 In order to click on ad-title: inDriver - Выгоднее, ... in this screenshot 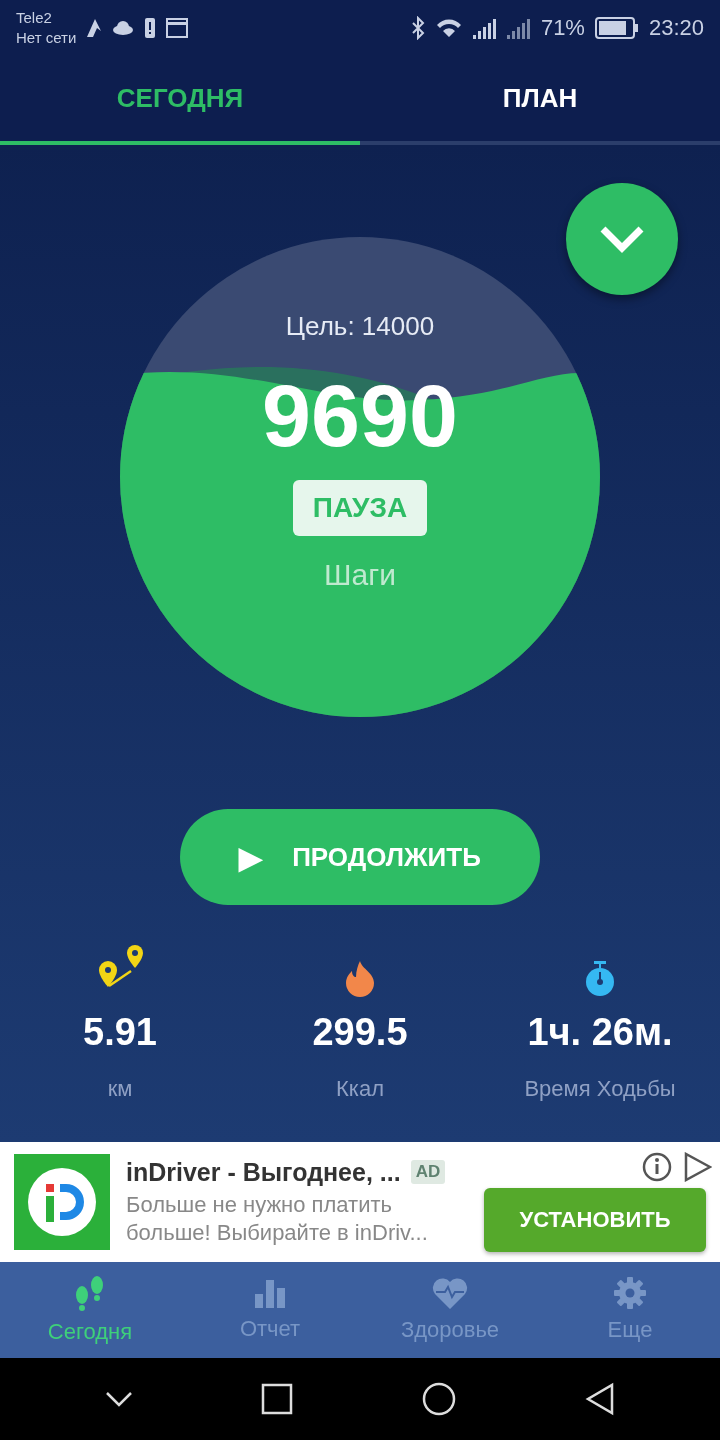, I will do `click(263, 1172)`.